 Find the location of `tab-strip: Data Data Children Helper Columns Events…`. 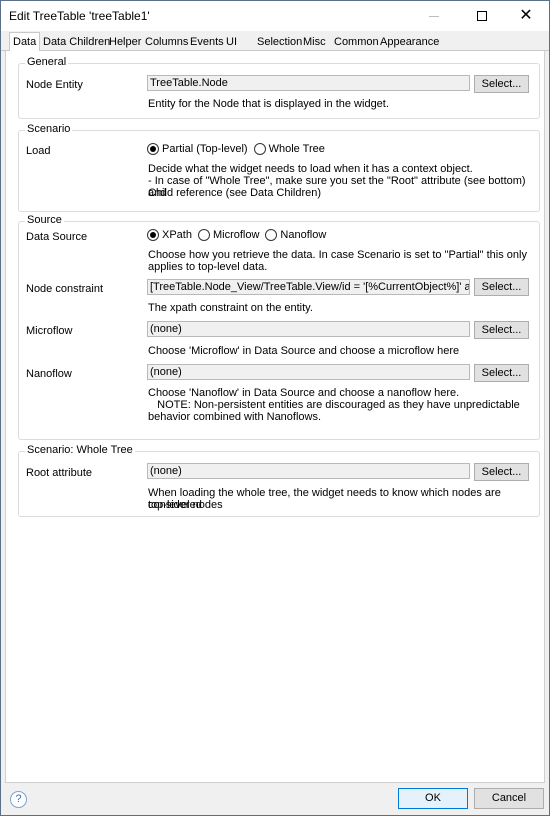

tab-strip: Data Data Children Helper Columns Events… is located at coordinates (275, 41).